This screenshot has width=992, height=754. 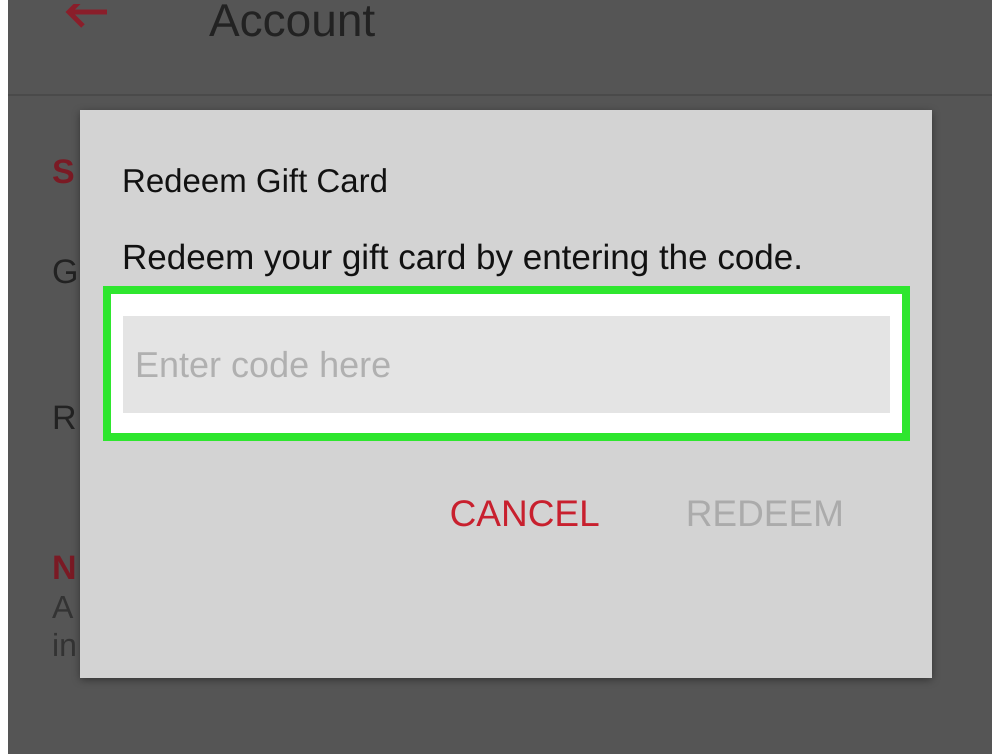 What do you see at coordinates (64, 568) in the screenshot?
I see `settings-text: N` at bounding box center [64, 568].